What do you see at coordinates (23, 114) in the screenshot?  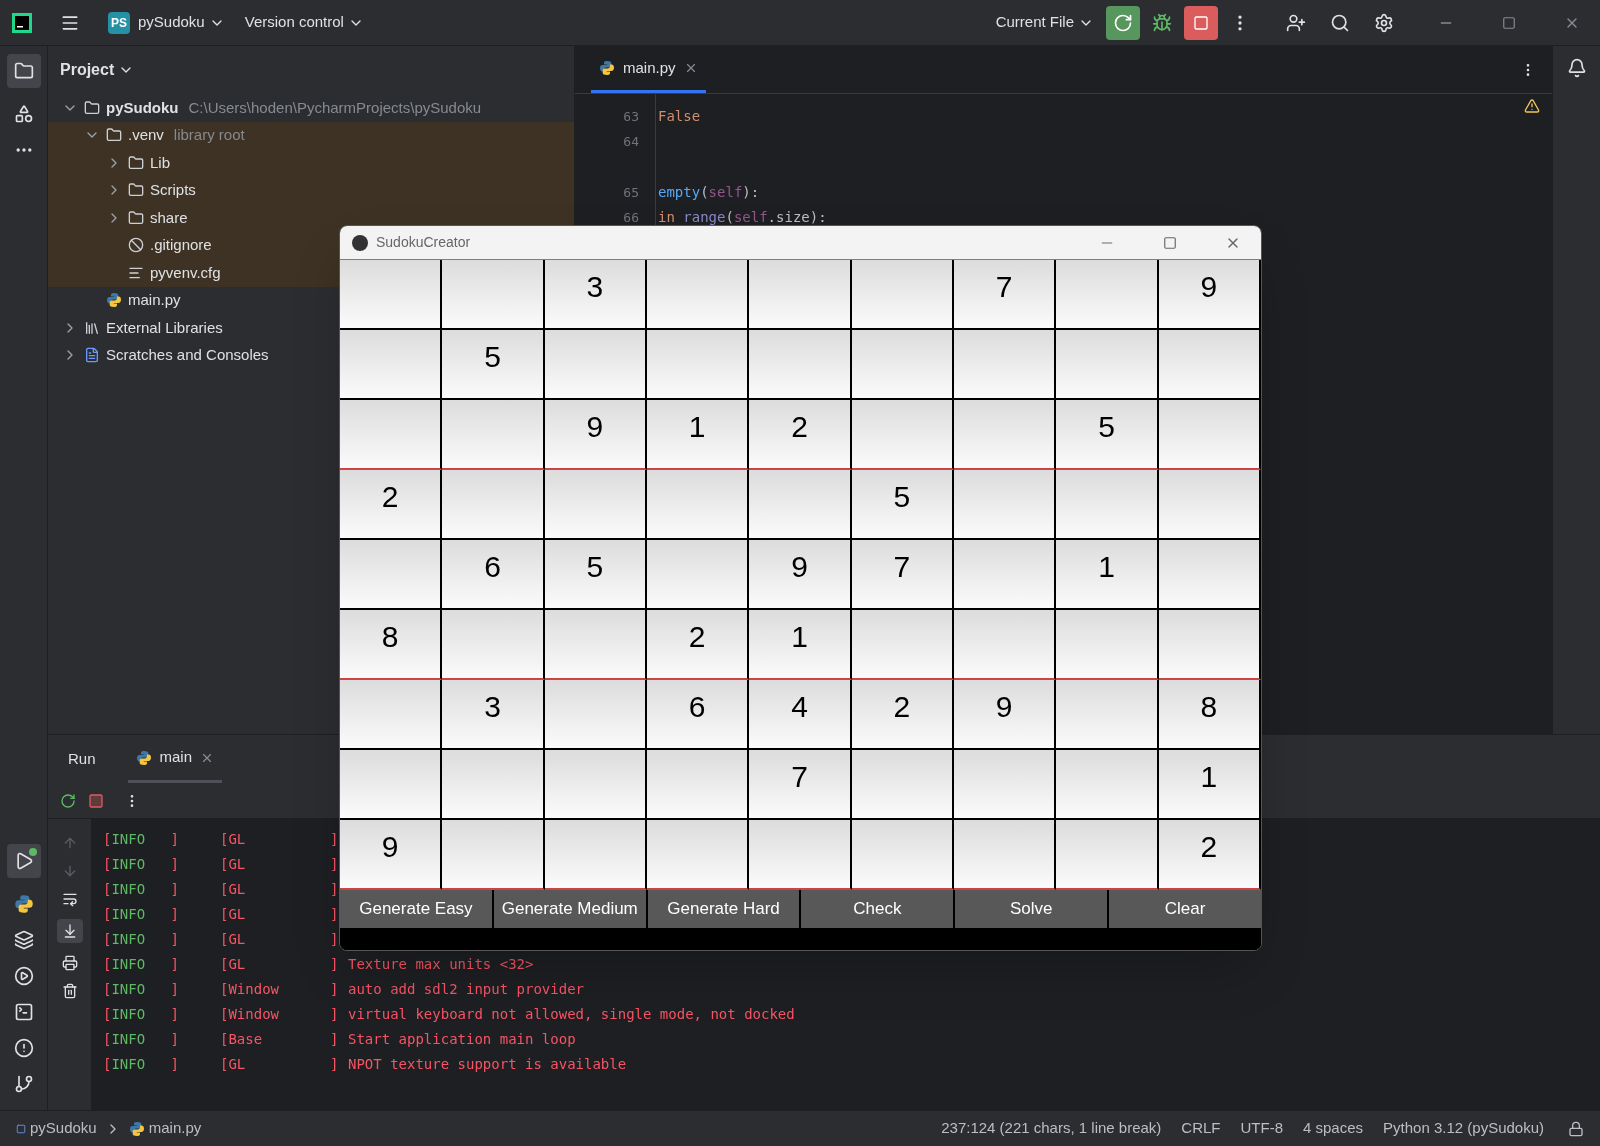 I see `structure-icon` at bounding box center [23, 114].